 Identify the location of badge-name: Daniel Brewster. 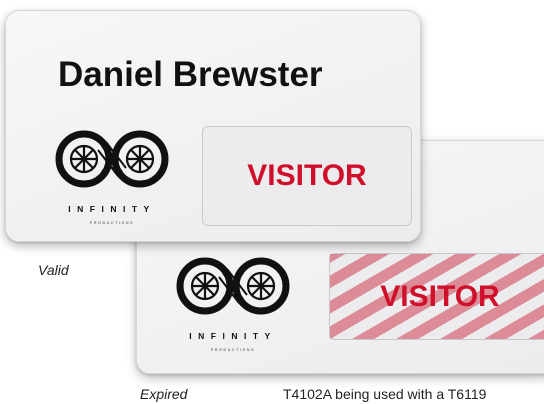
(190, 74).